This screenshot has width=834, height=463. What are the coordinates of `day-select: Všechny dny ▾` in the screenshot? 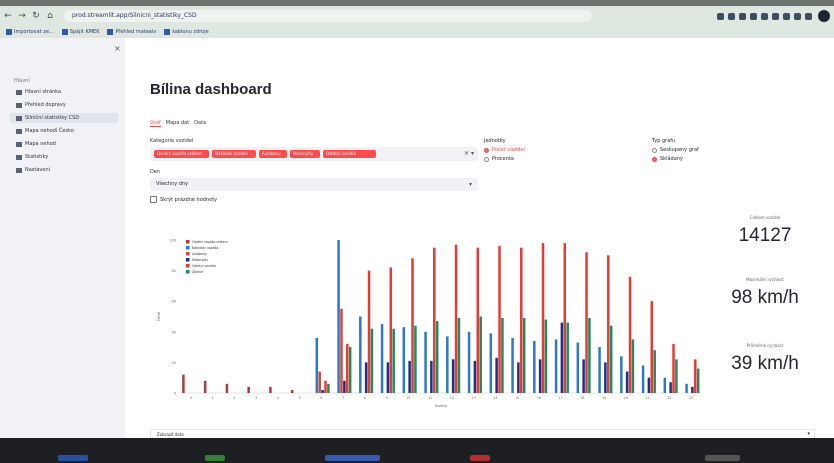 It's located at (314, 184).